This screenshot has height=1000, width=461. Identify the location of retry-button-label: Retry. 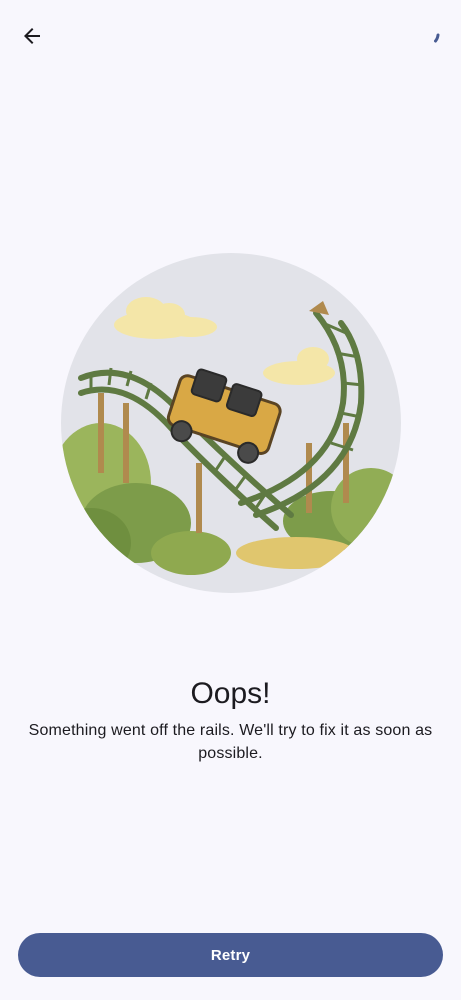
(230, 955).